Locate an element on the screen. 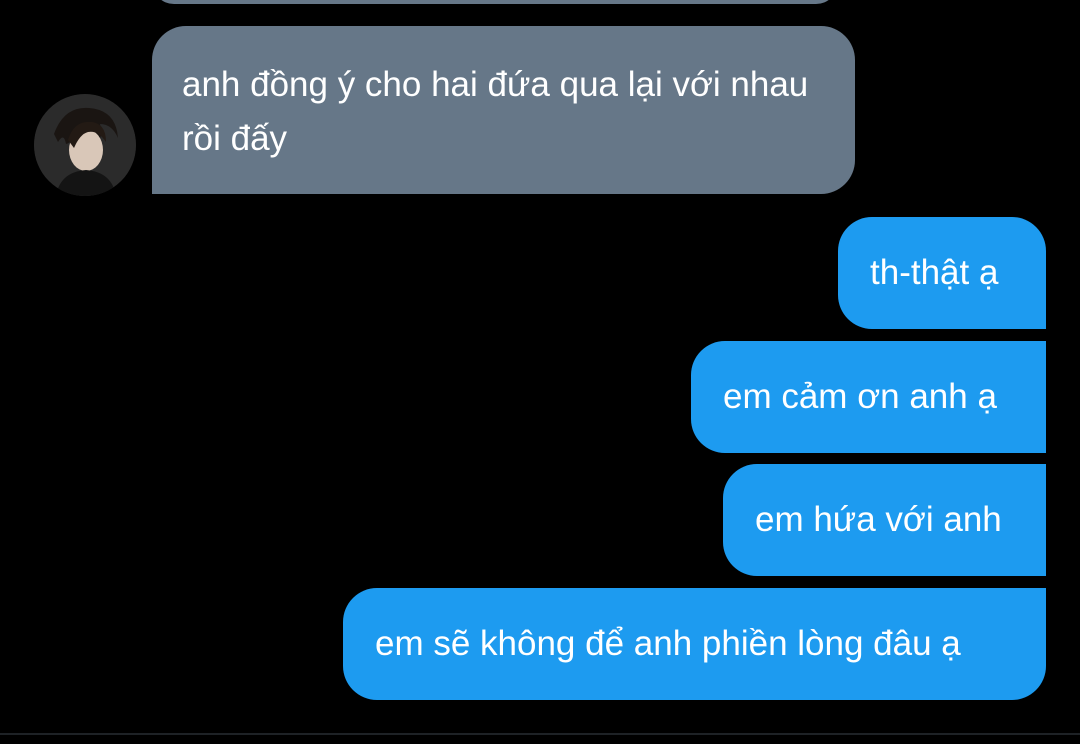 The image size is (1080, 744). avatar-photo-icon is located at coordinates (85, 145).